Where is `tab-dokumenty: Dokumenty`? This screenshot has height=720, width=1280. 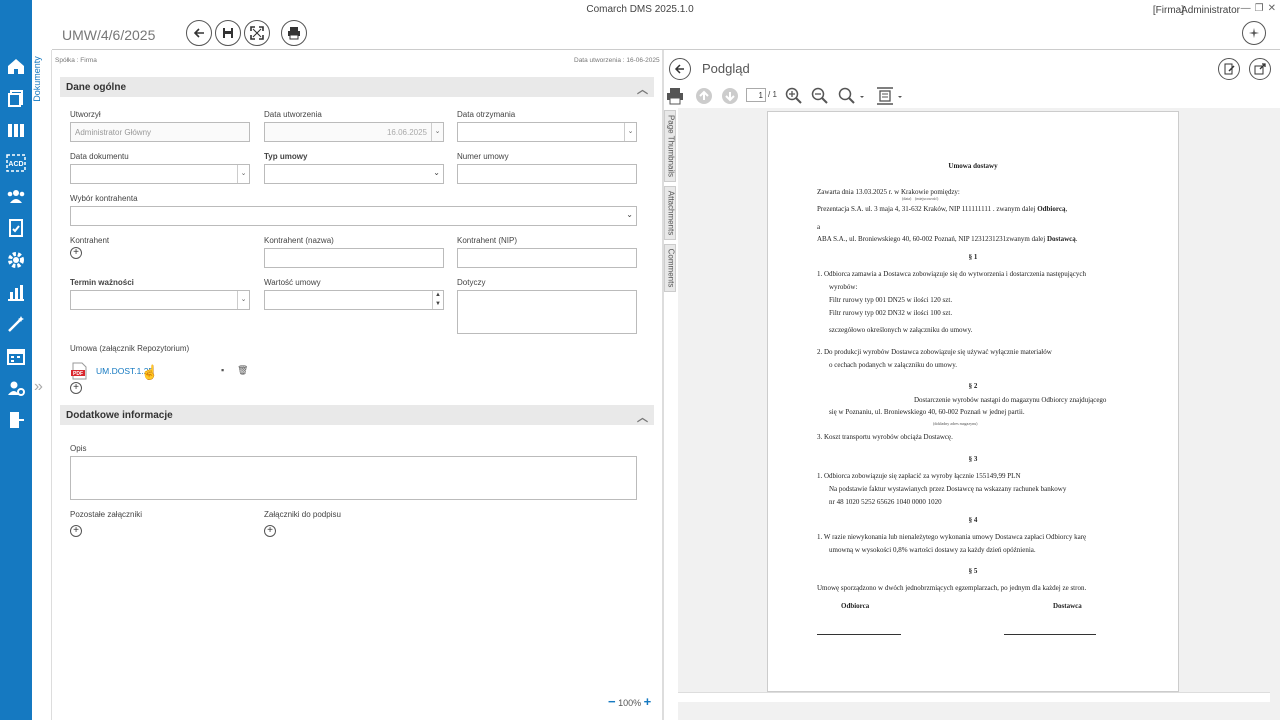
tab-dokumenty: Dokumenty is located at coordinates (41, 82).